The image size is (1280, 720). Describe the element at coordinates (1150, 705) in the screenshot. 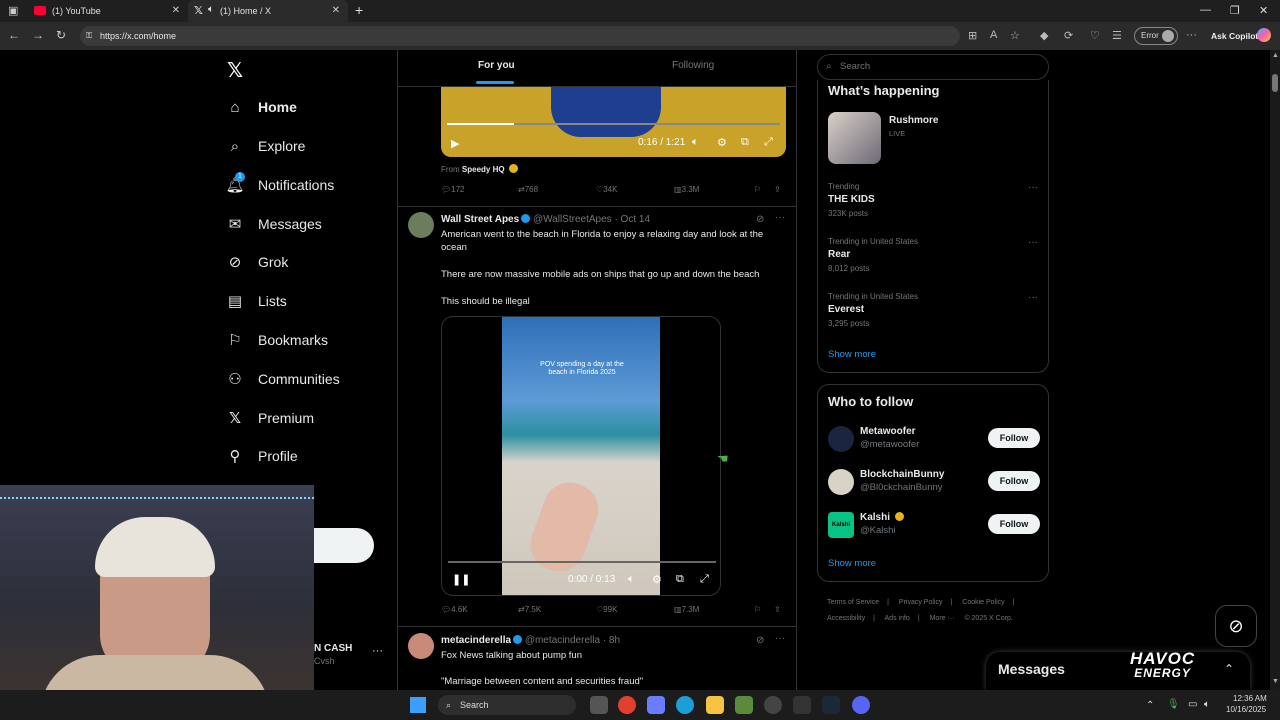

I see `tray-chevron-icon: ⌃` at that location.